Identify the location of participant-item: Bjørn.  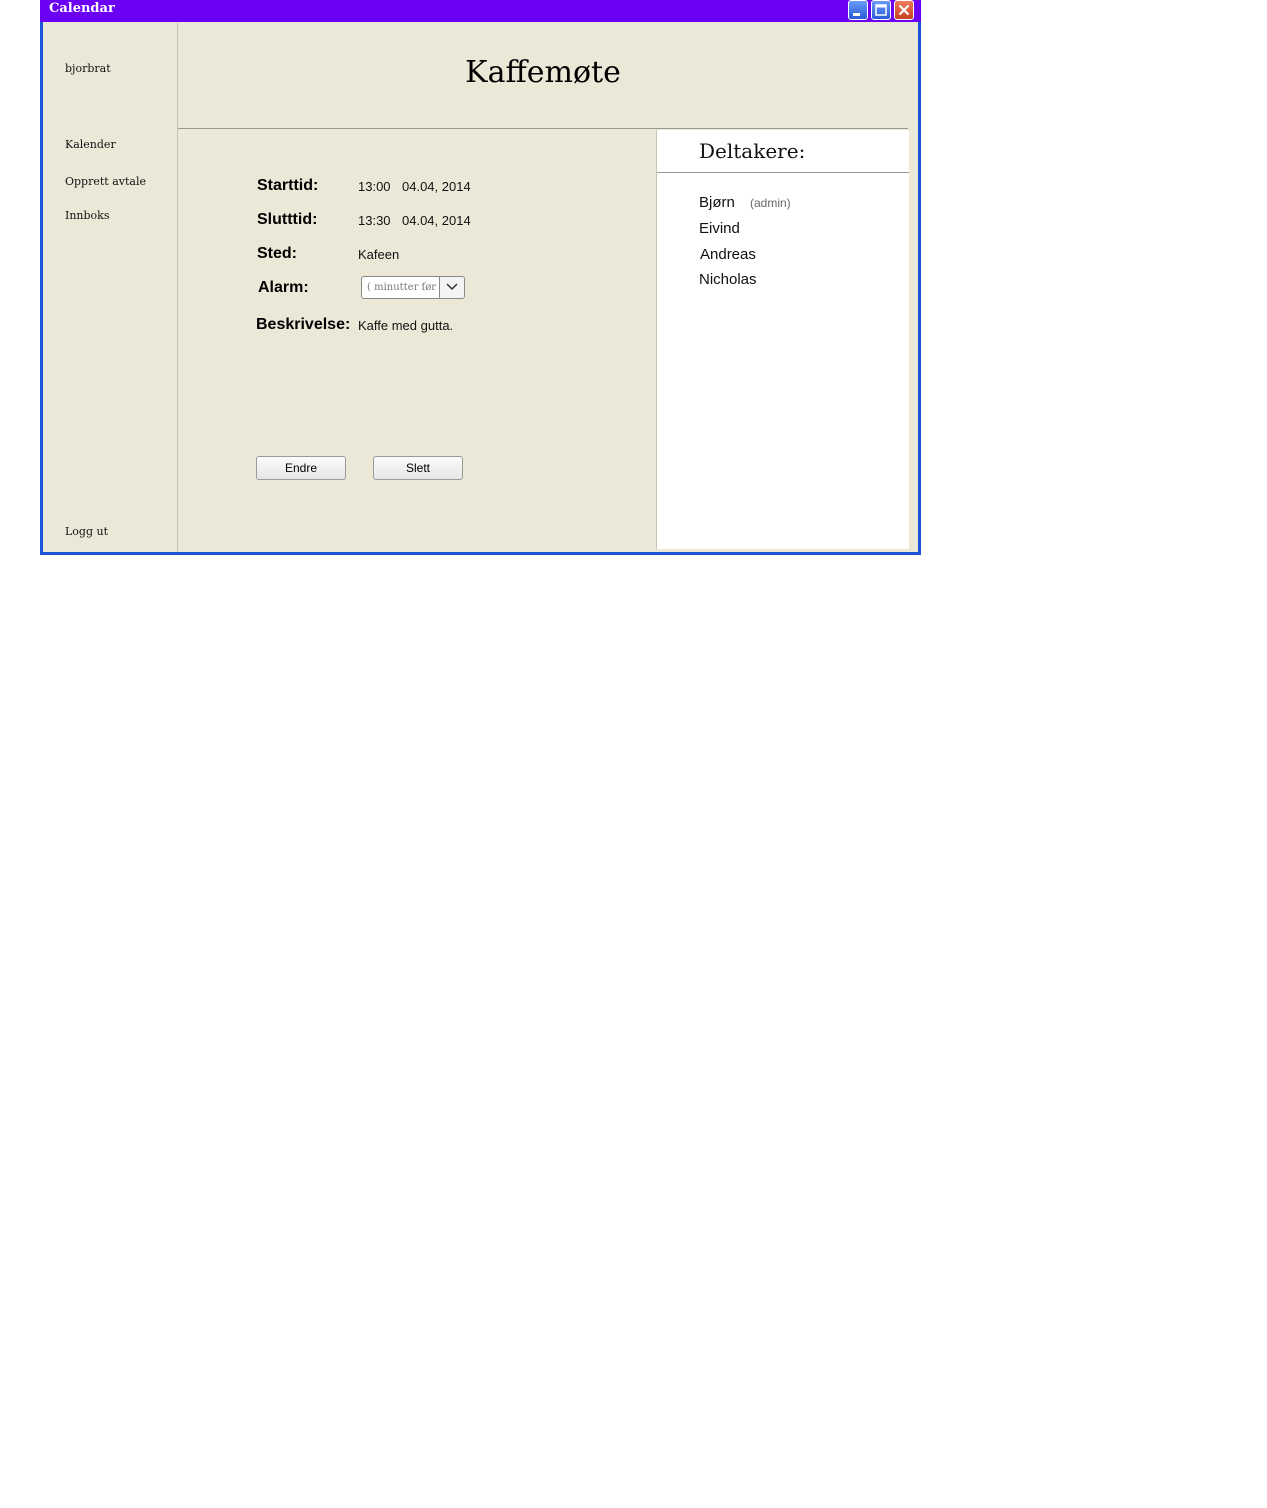
(717, 202).